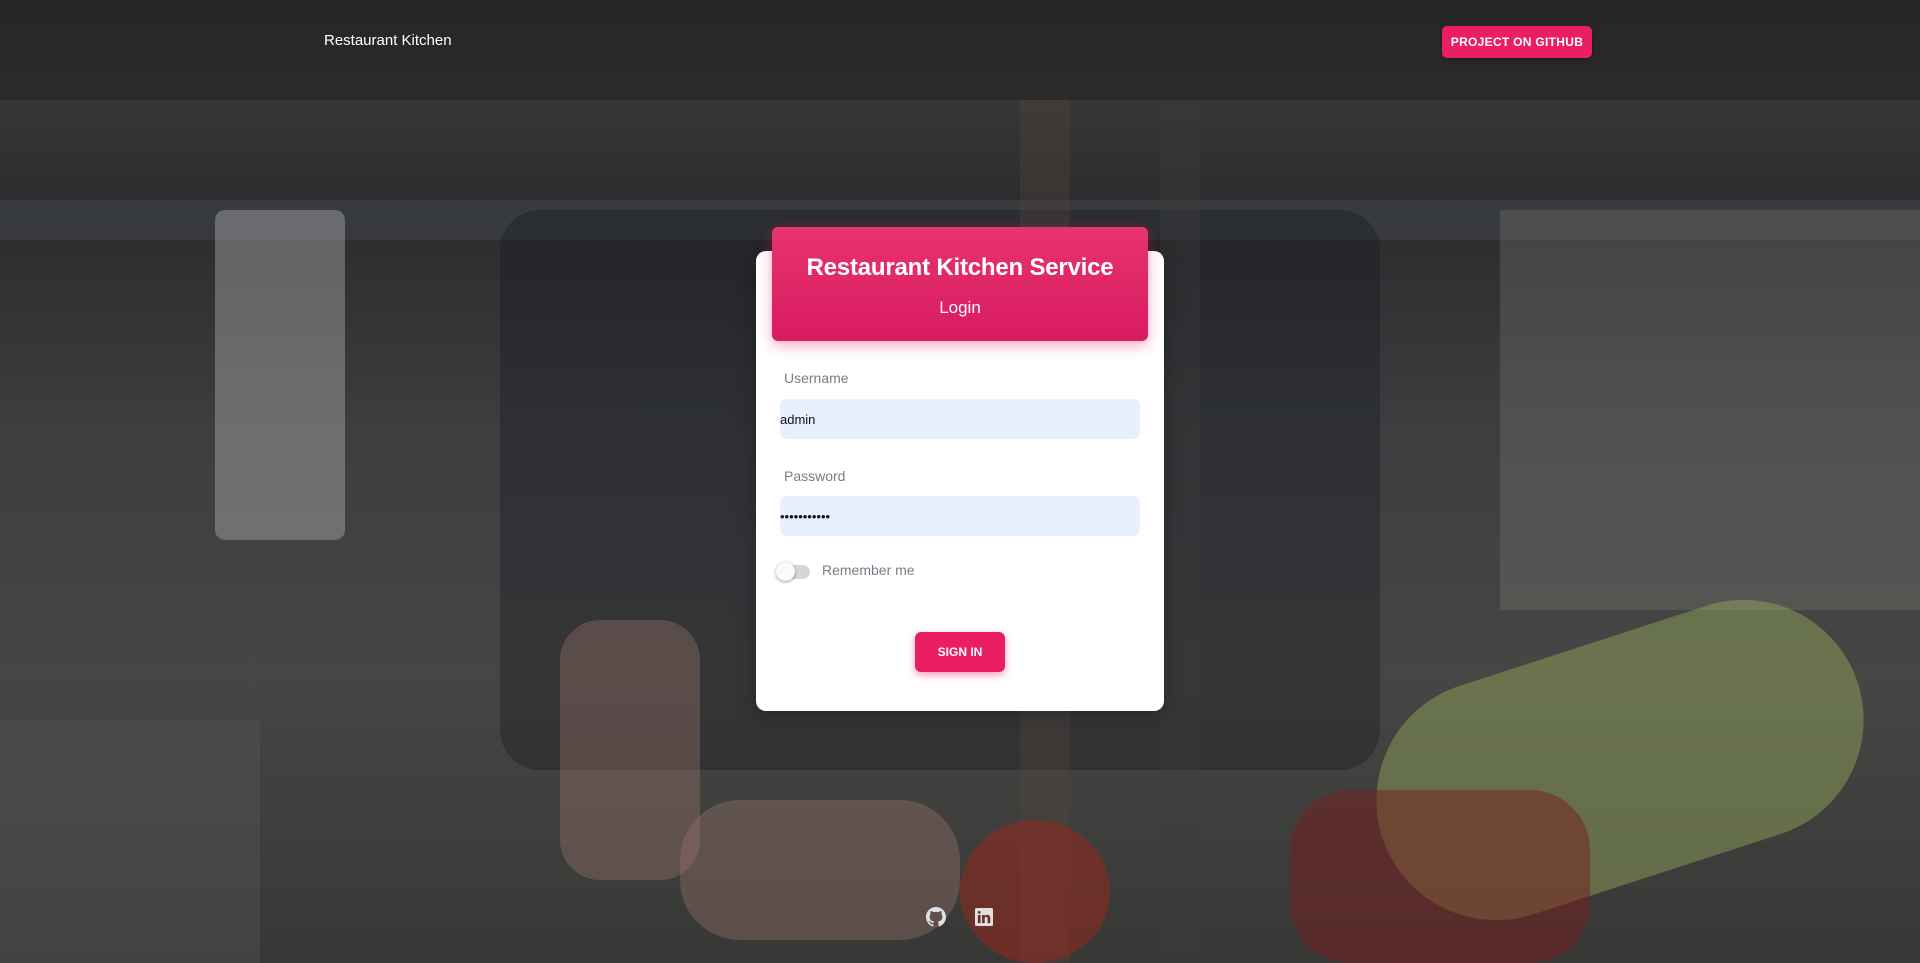 This screenshot has height=963, width=1920. What do you see at coordinates (960, 652) in the screenshot?
I see `sign-in-button: SIGN IN` at bounding box center [960, 652].